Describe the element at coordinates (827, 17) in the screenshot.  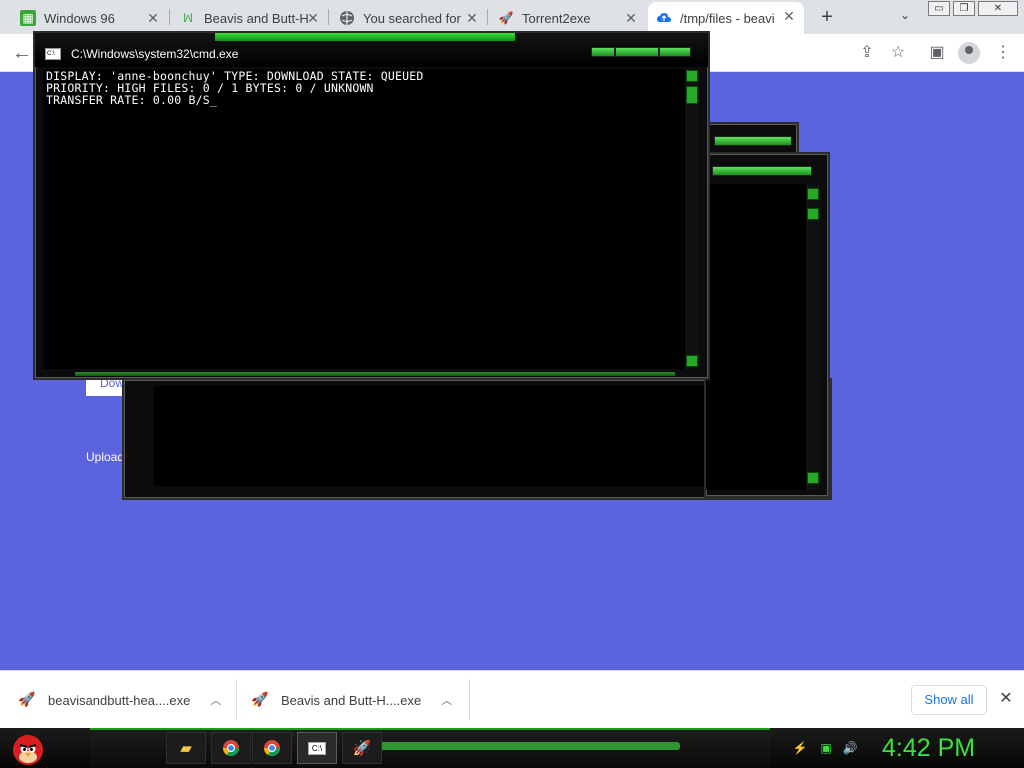
I see `new-tab-button: +` at that location.